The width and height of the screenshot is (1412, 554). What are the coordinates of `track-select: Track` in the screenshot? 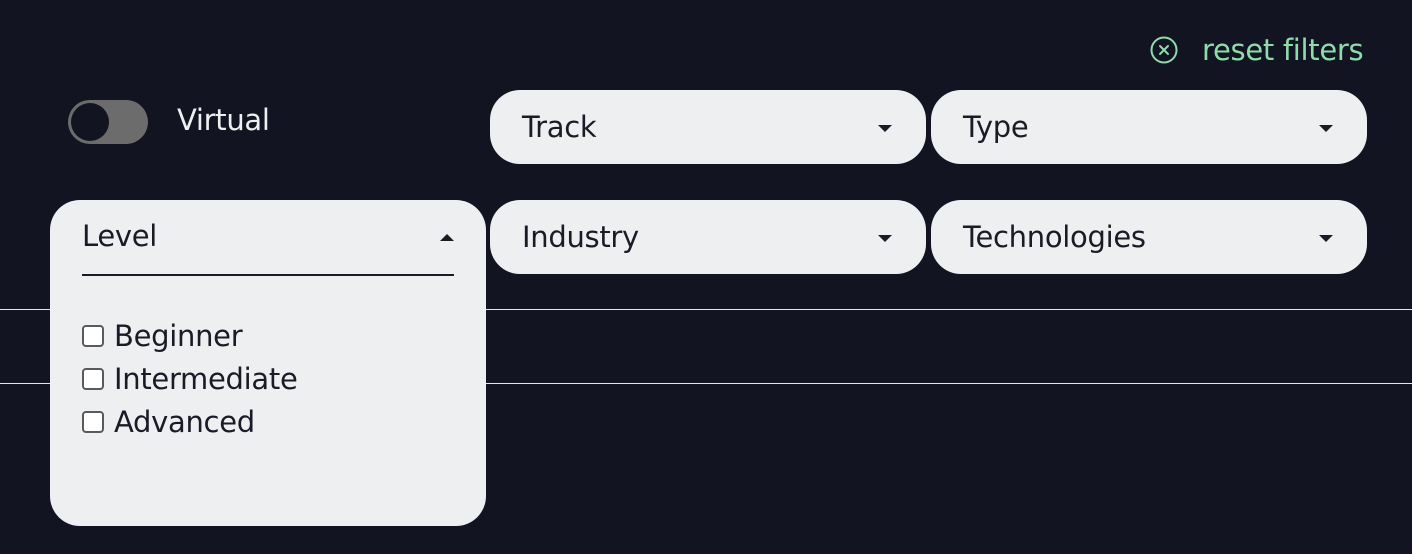 It's located at (708, 127).